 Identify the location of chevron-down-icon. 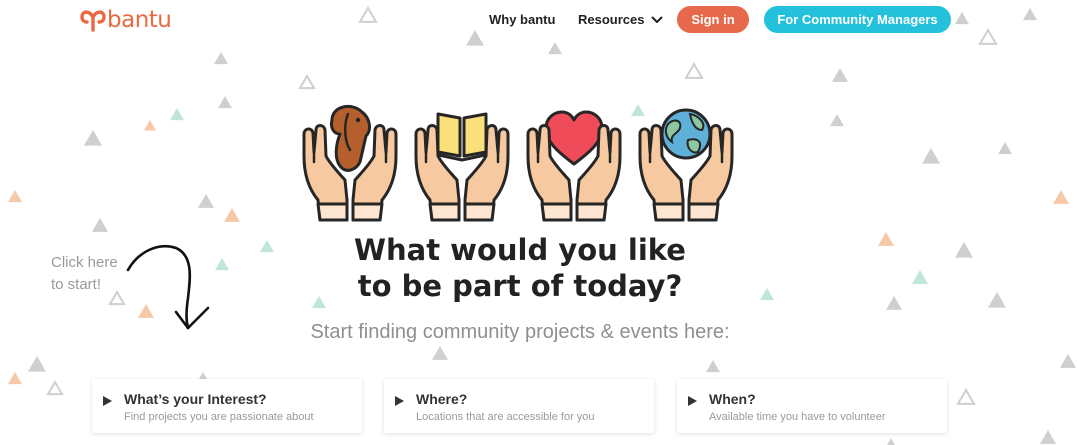
(657, 19).